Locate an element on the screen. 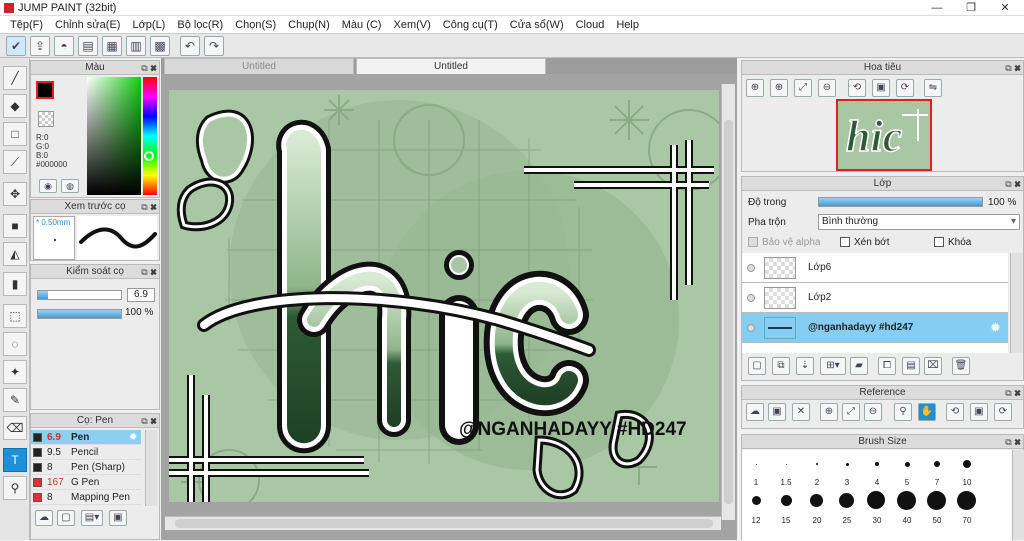 The width and height of the screenshot is (1024, 541). merge-down-icon: ⇣ is located at coordinates (805, 366).